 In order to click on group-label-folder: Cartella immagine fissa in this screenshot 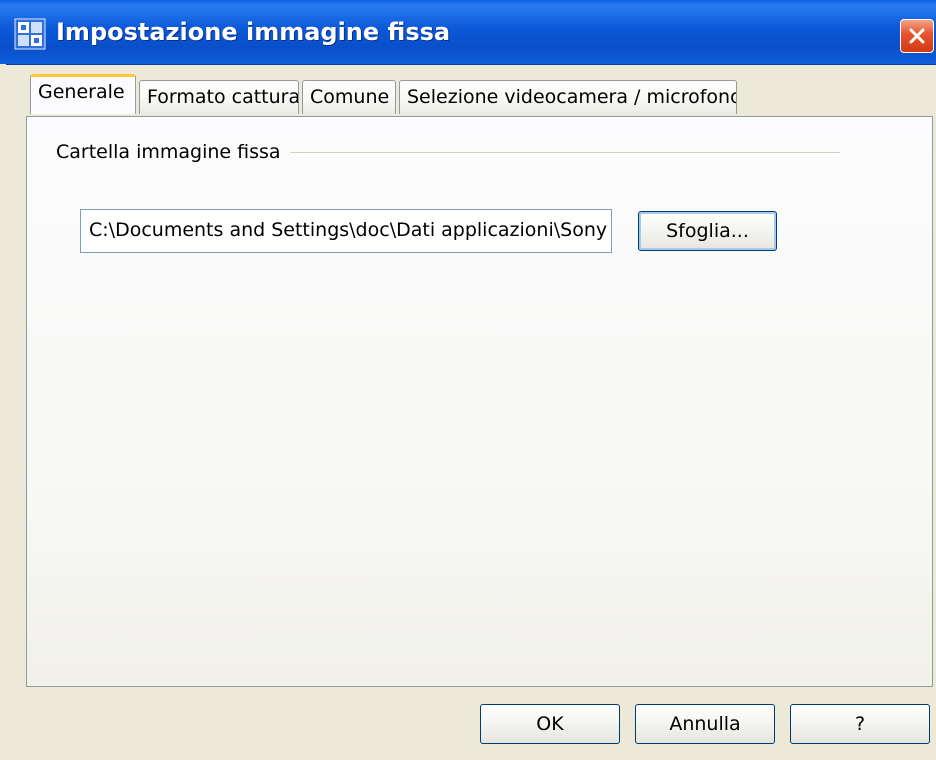, I will do `click(168, 152)`.